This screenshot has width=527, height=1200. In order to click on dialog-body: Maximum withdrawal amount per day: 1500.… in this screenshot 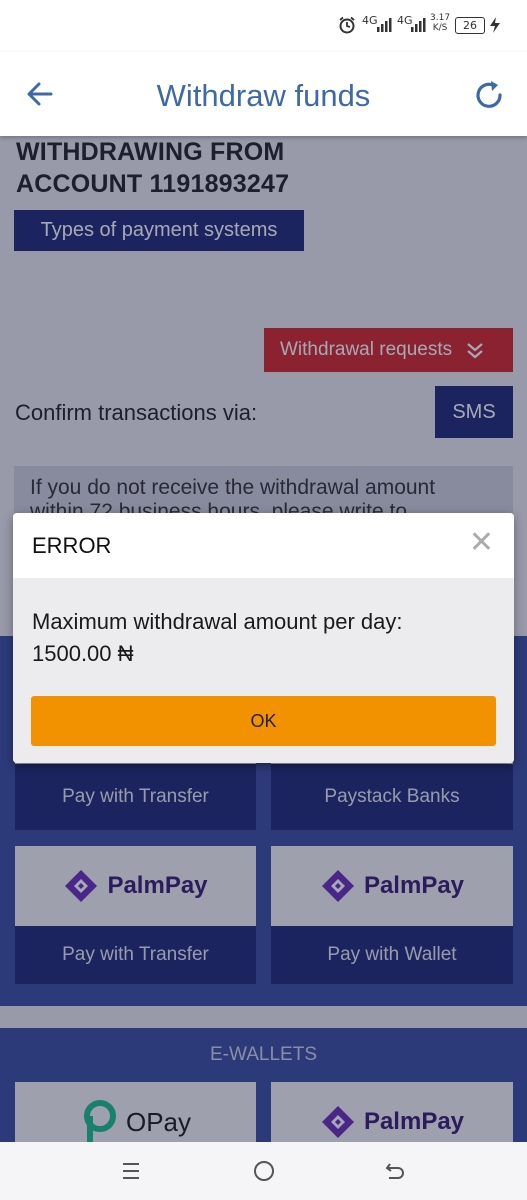, I will do `click(263, 670)`.